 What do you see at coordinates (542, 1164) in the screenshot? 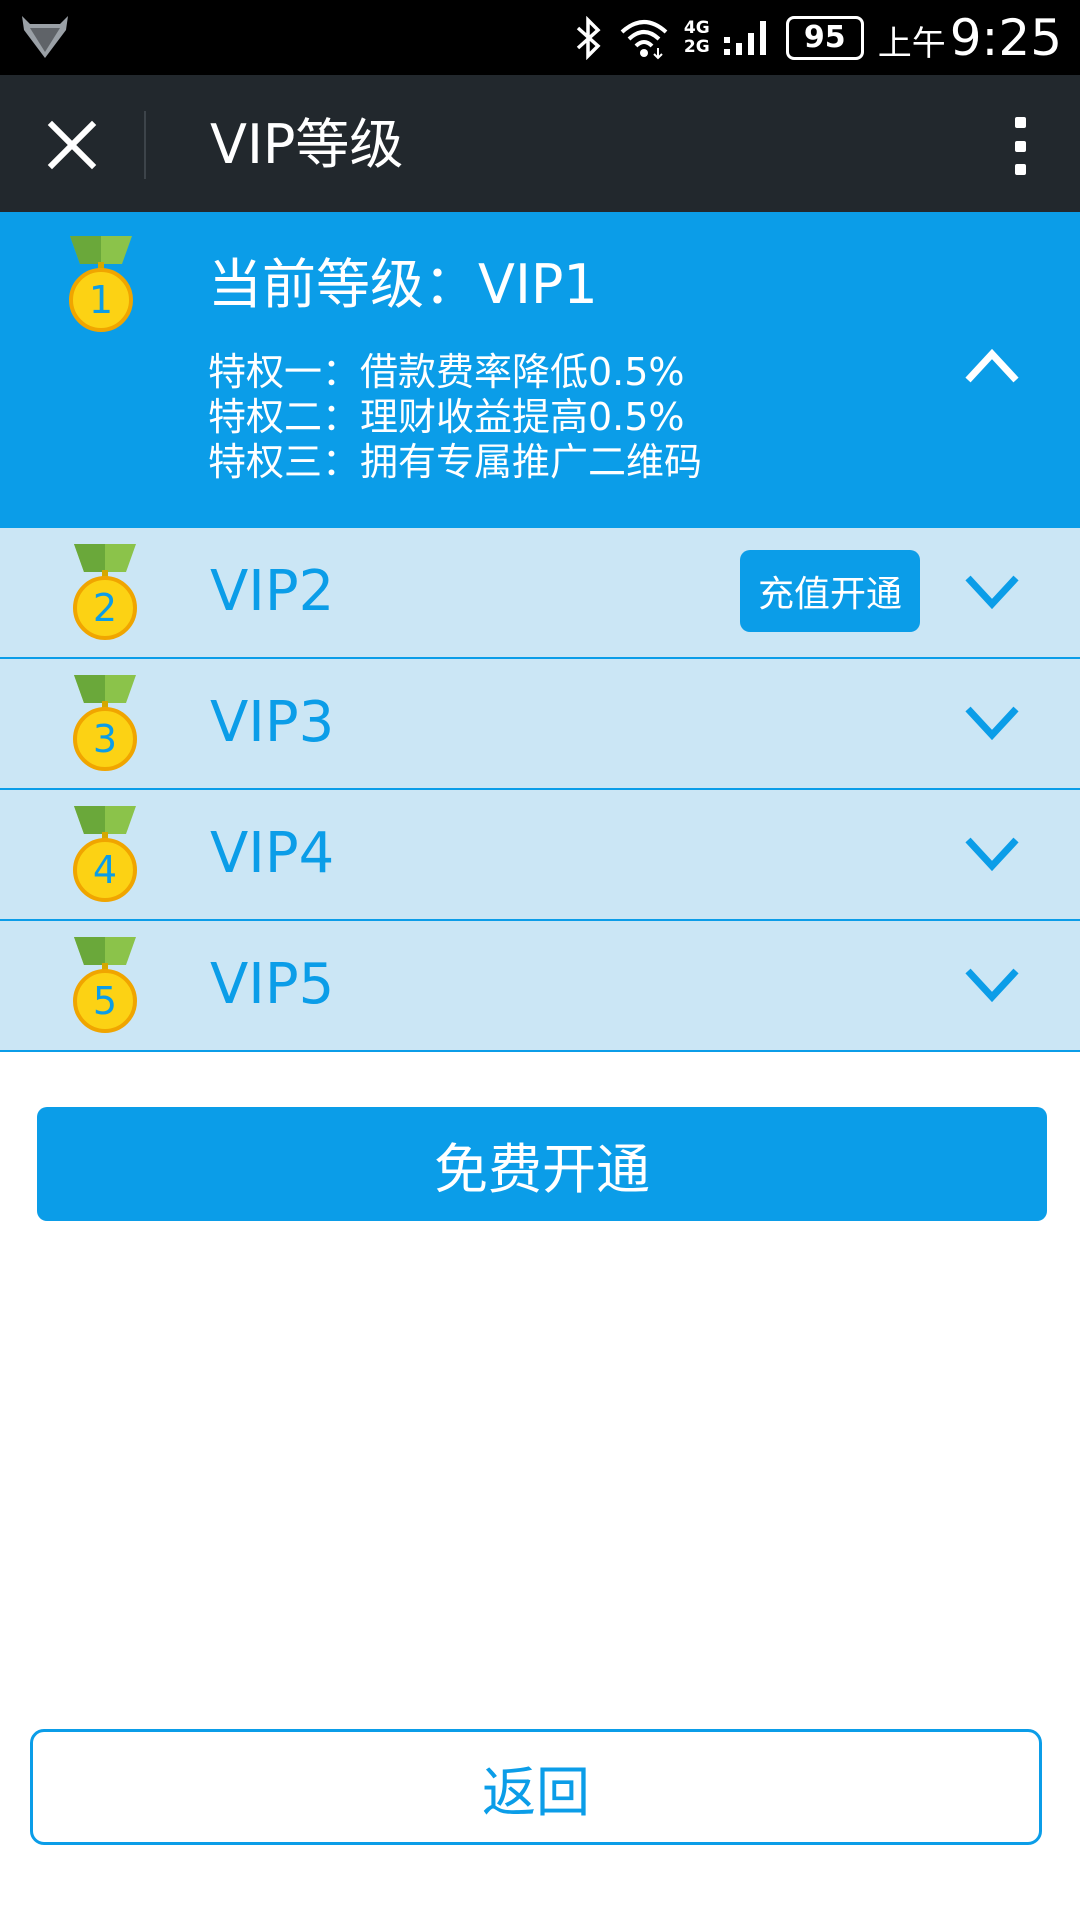
I see `free-activate-button: 免费开通` at bounding box center [542, 1164].